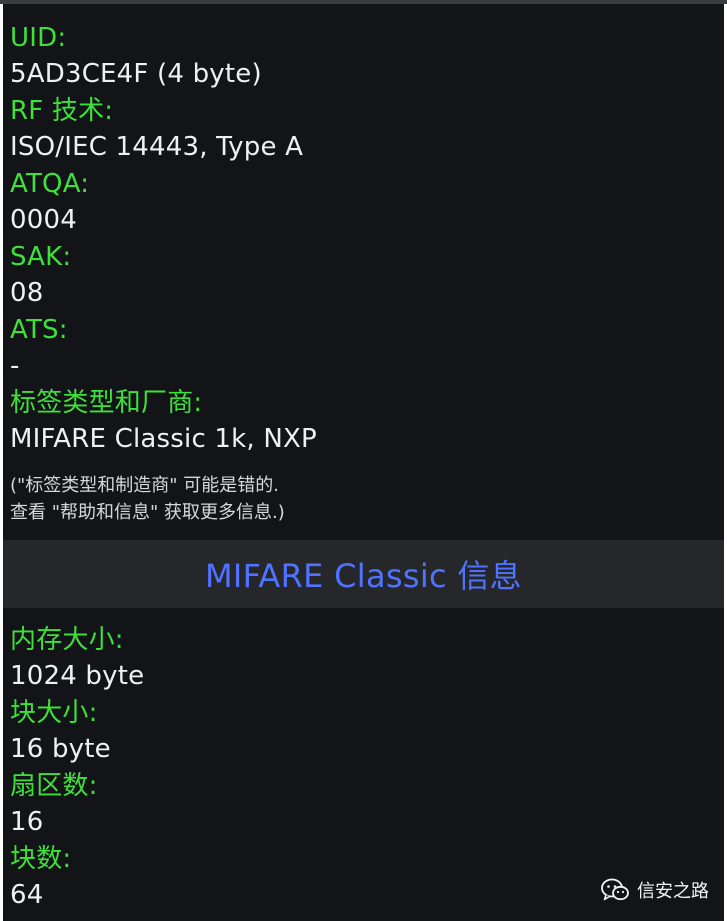  I want to click on wechat-icon, so click(615, 890).